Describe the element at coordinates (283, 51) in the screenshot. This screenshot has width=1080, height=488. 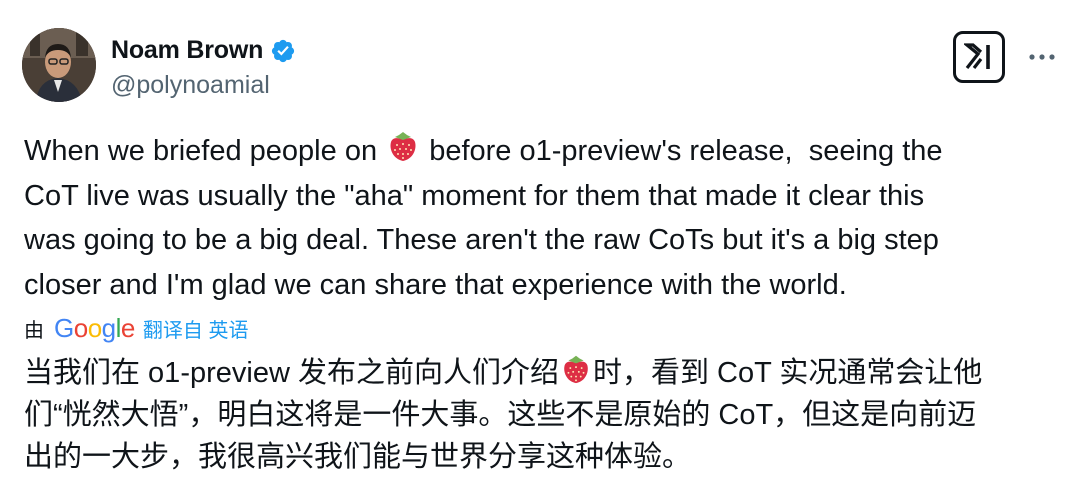
I see `verified-badge-icon` at that location.